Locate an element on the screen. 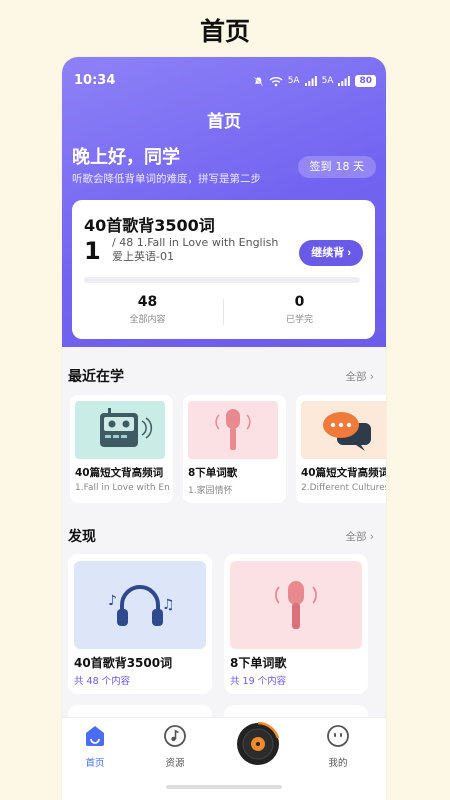 The width and height of the screenshot is (450, 800). tab-home-label: 首页 is located at coordinates (95, 763).